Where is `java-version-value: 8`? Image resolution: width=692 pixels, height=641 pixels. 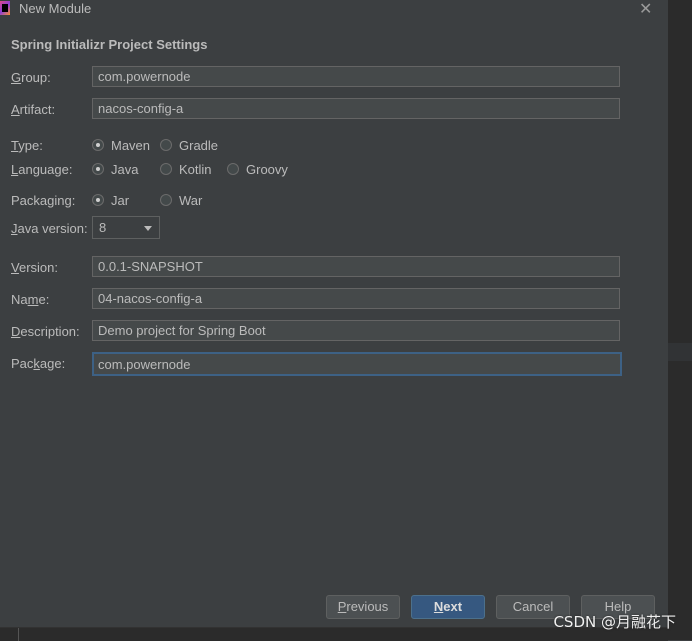
java-version-value: 8 is located at coordinates (103, 227).